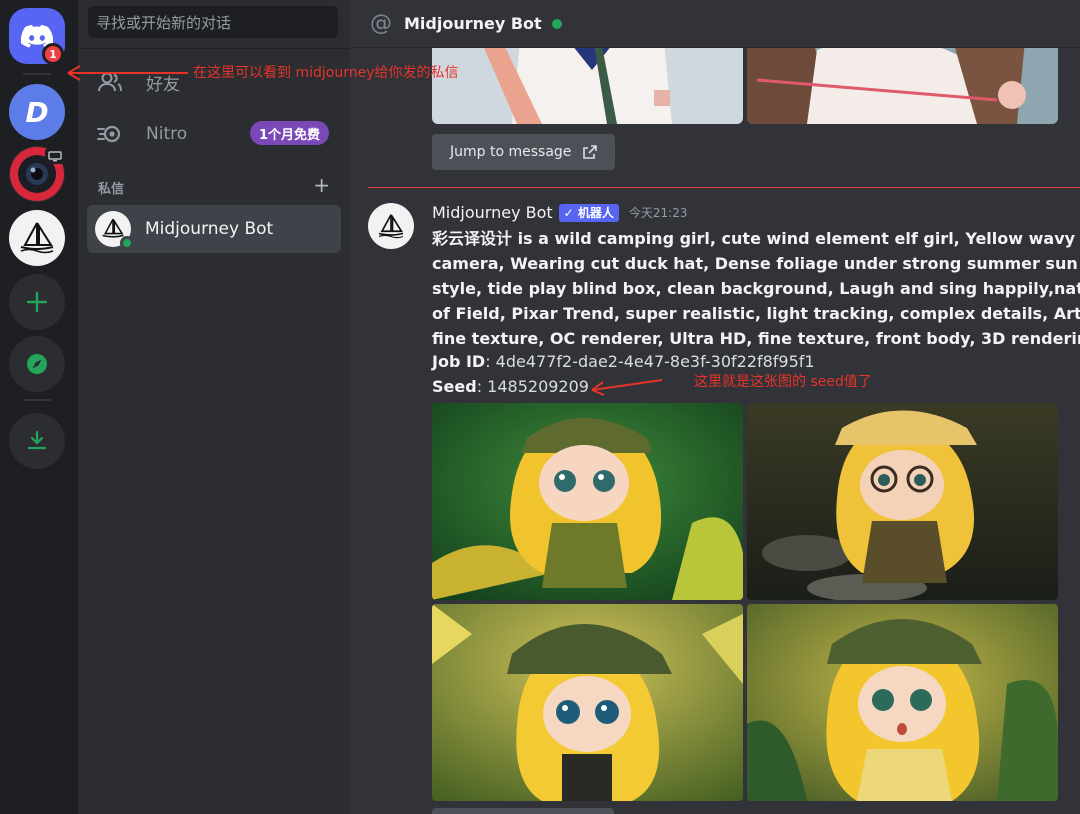 The width and height of the screenshot is (1080, 814). I want to click on job-id-value: : 4de477f2-dae2-4e47-8e3f-30f22f8f95f1, so click(650, 361).